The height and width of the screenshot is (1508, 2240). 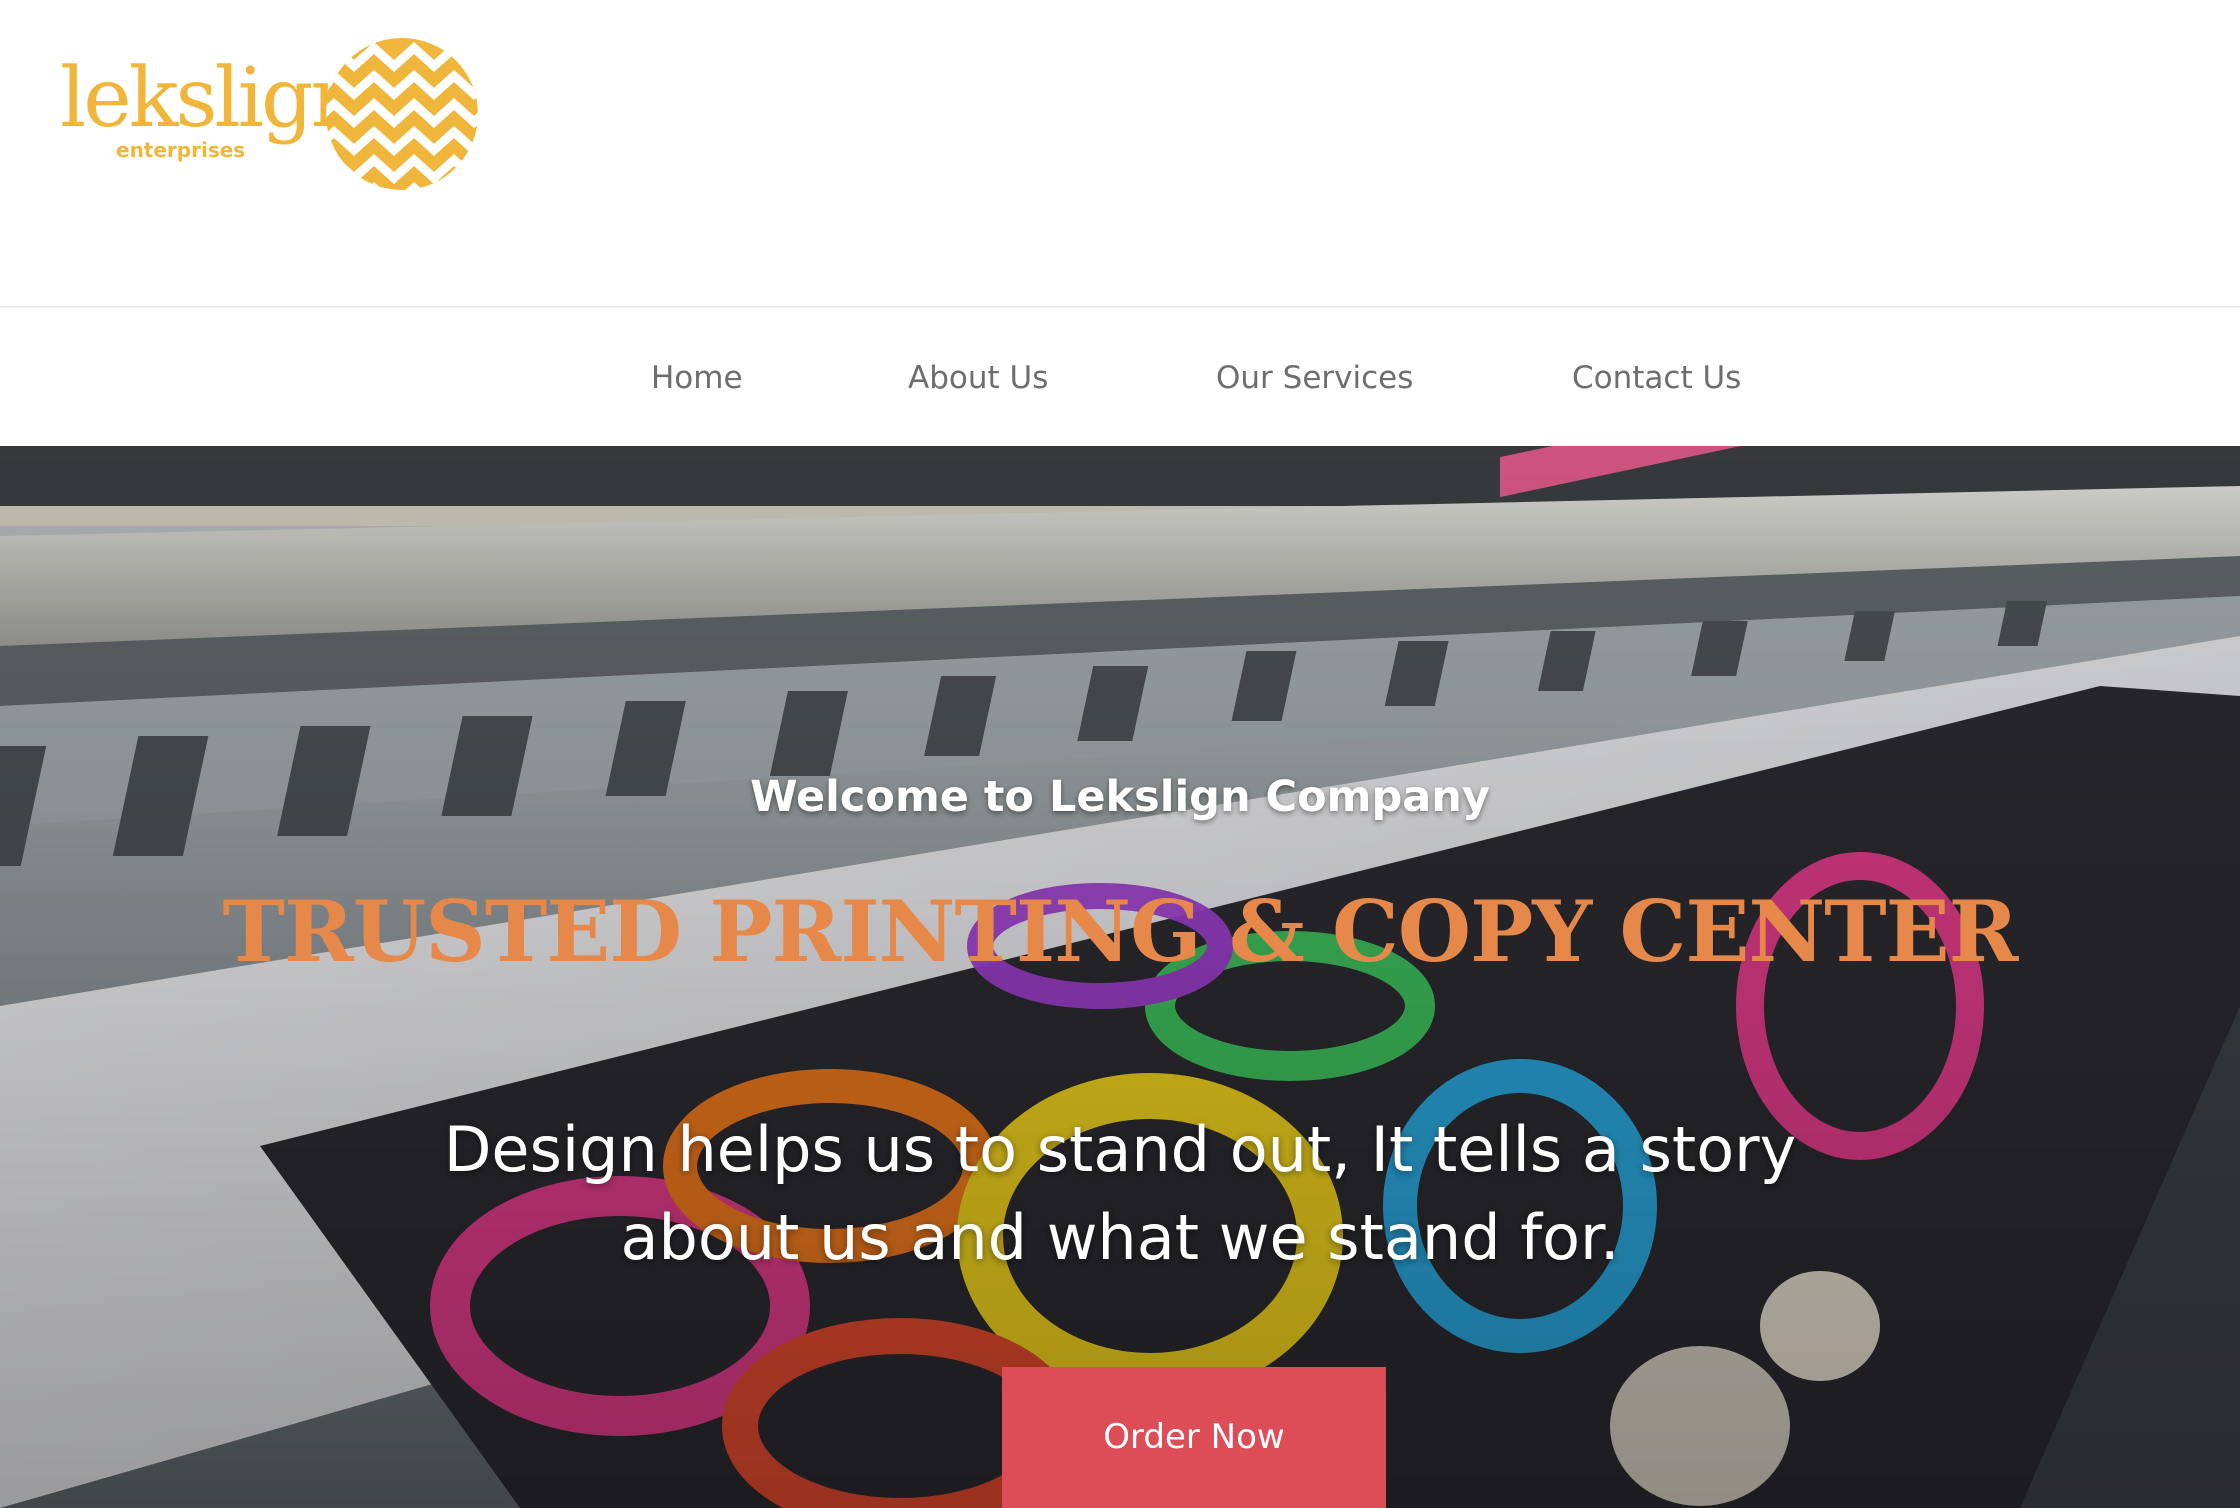 What do you see at coordinates (211, 98) in the screenshot?
I see `logo-wordmark: lekslign` at bounding box center [211, 98].